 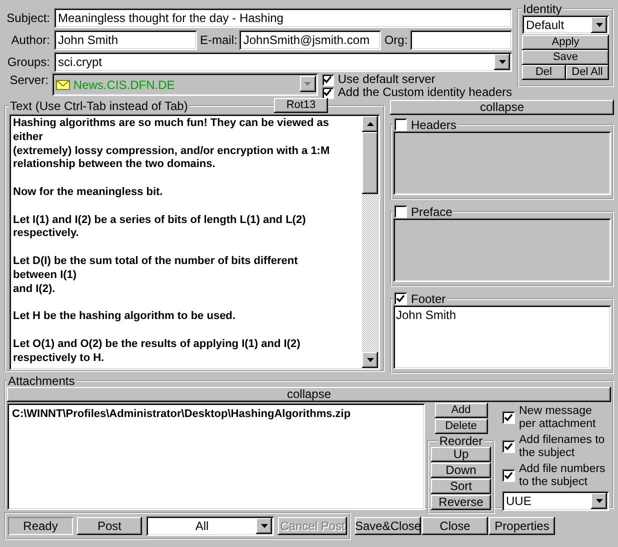 I want to click on attachment-item: C:\WINNT\Profiles\Administrator\Desktop\HashingAlgorithms.zip, so click(x=216, y=414).